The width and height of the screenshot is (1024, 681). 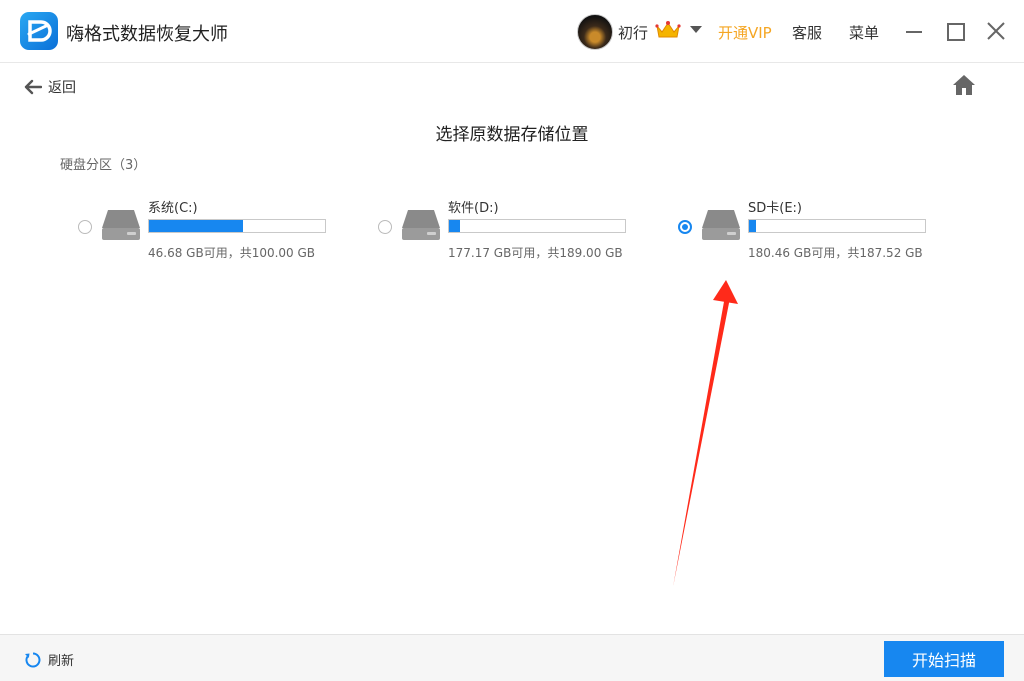 I want to click on drive-item-e: SD卡(E:) 180.46 GB可用，共187.52 GB, so click(x=808, y=227).